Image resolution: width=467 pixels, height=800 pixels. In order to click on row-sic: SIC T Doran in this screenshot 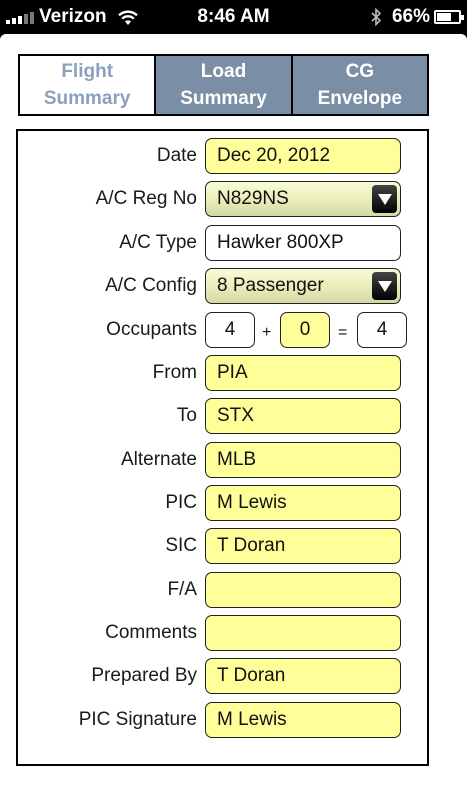, I will do `click(222, 546)`.